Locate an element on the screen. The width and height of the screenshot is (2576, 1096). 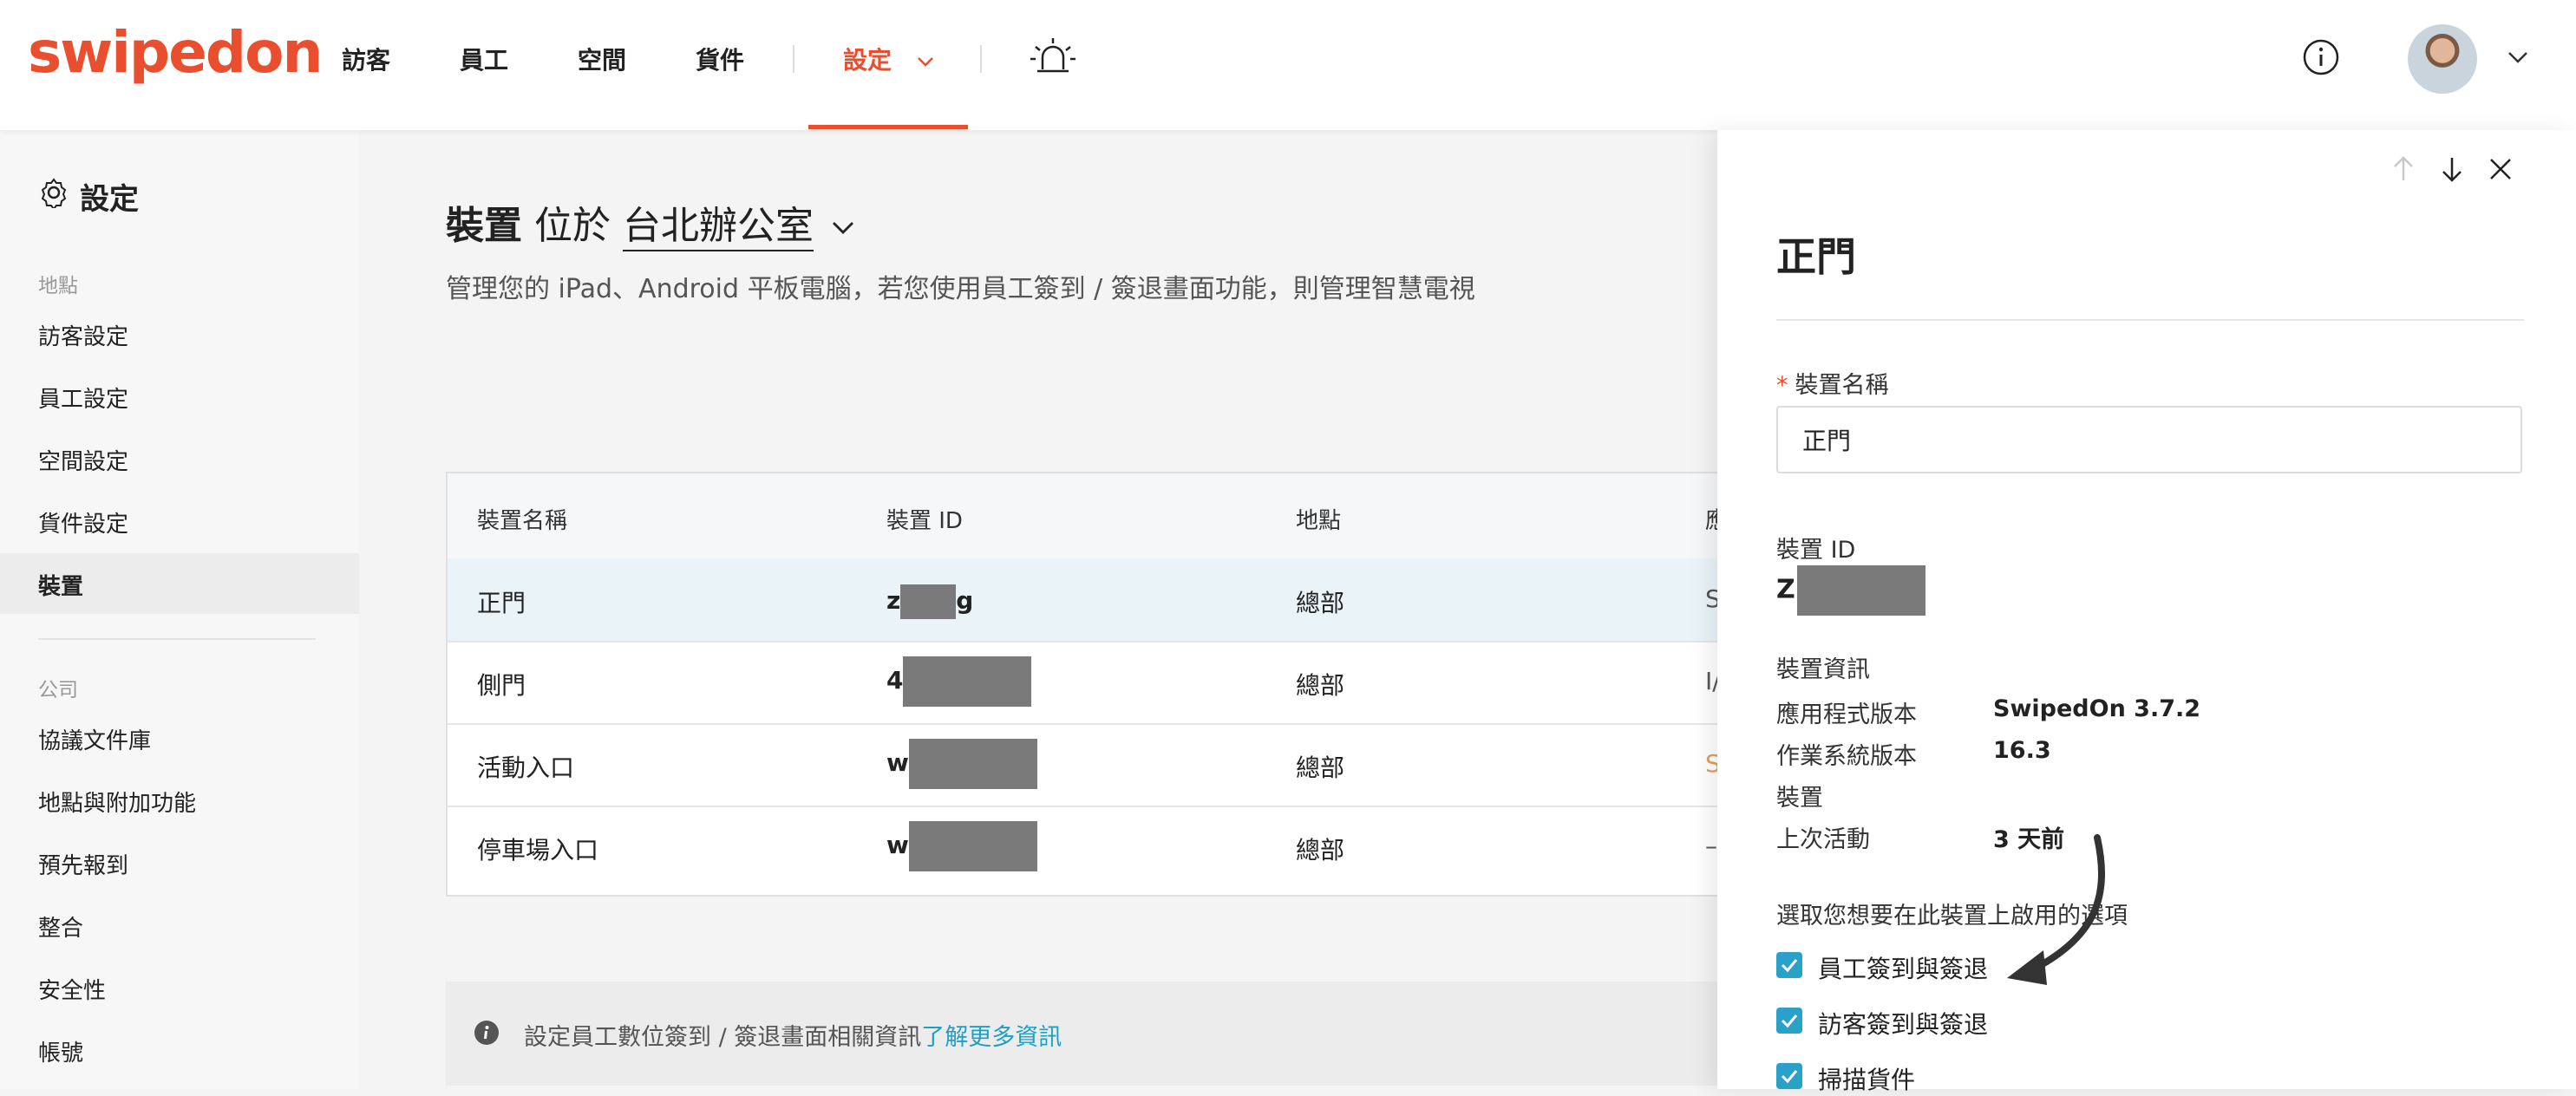
info-banner-text: 設定員工數位簽到 / 簽退畫面相關資訊了解更多資訊 is located at coordinates (793, 1035).